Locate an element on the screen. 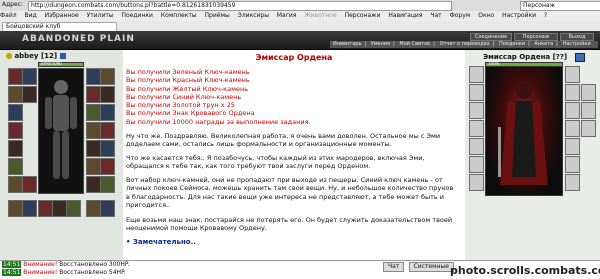  player-silhouette-icon is located at coordinates (61, 129).